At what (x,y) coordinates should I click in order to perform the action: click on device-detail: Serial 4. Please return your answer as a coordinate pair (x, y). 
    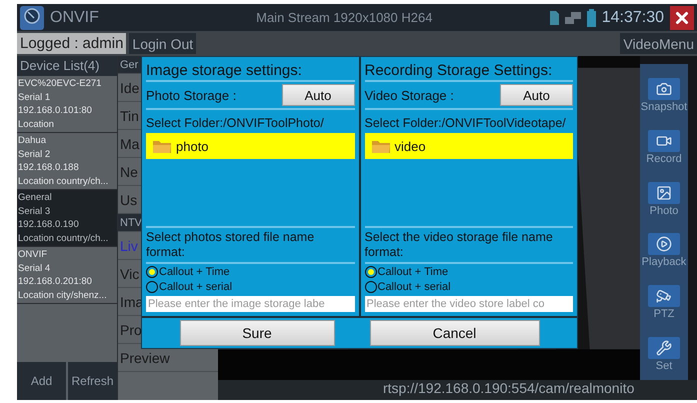
    Looking at the image, I should click on (35, 268).